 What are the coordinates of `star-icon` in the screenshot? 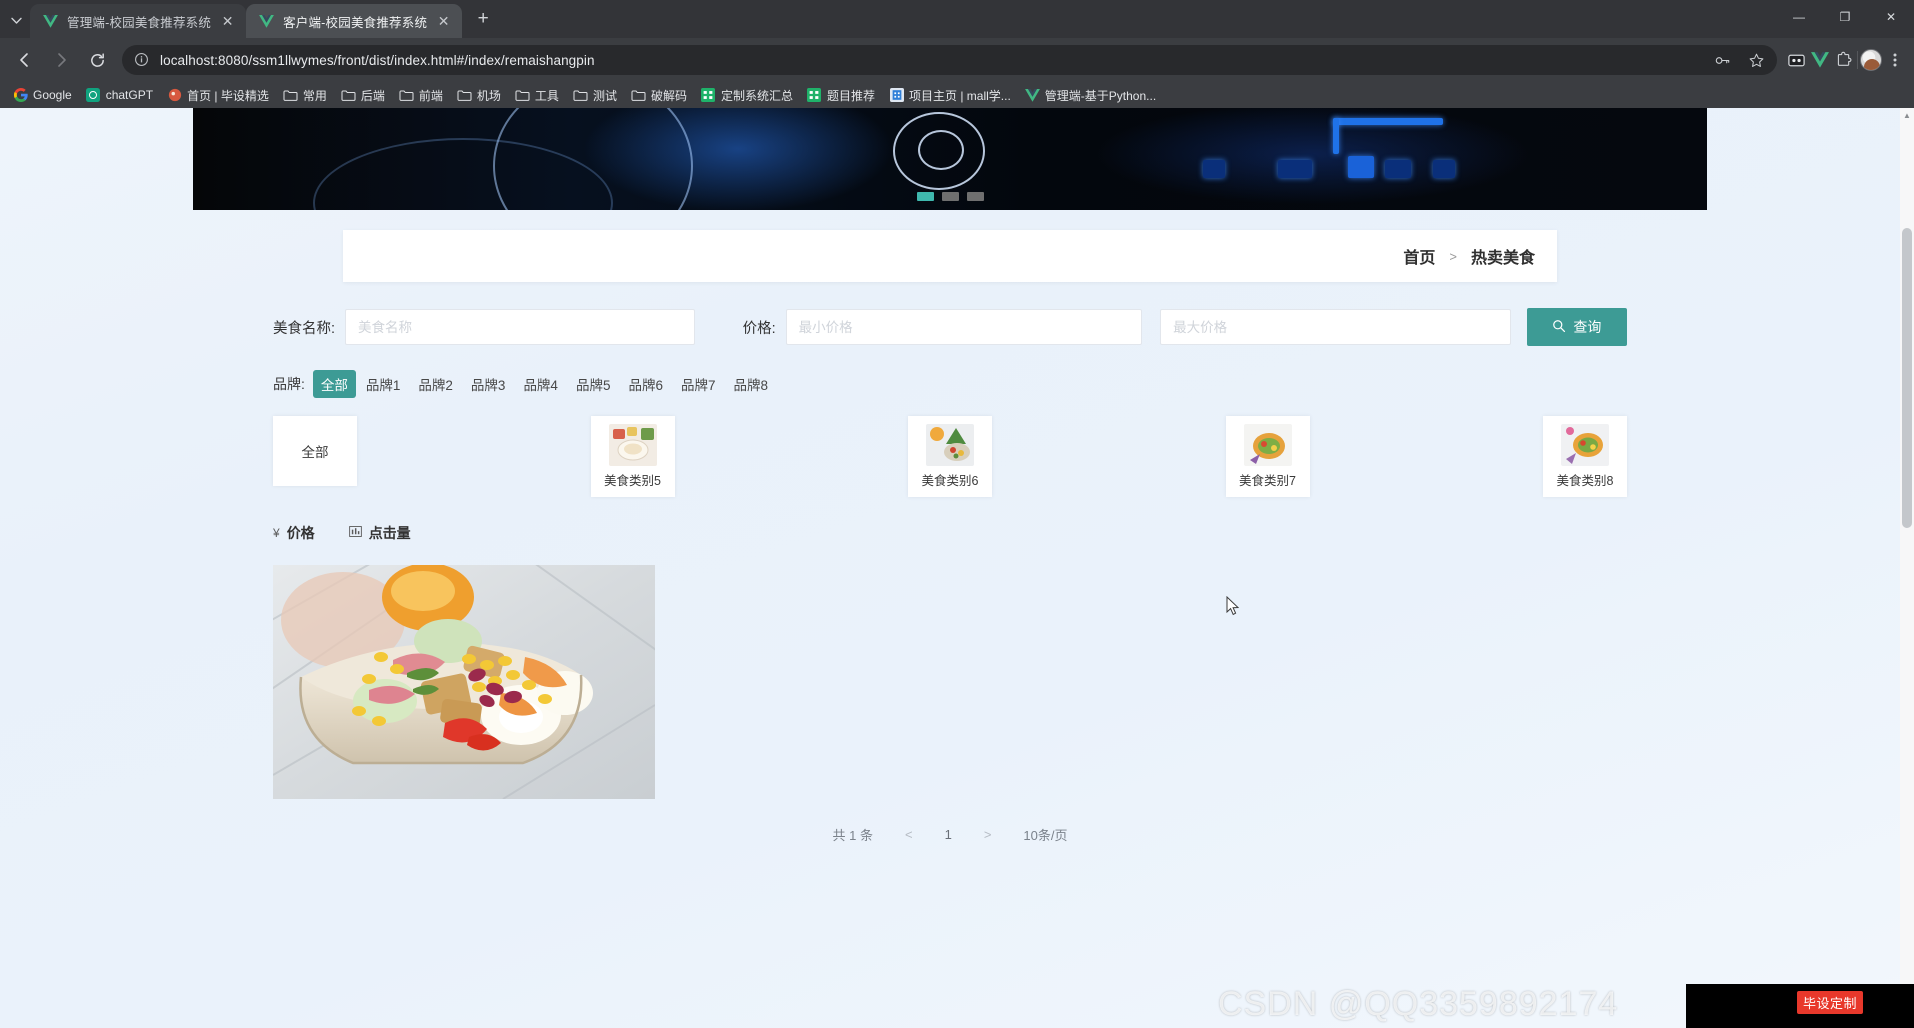 It's located at (1756, 60).